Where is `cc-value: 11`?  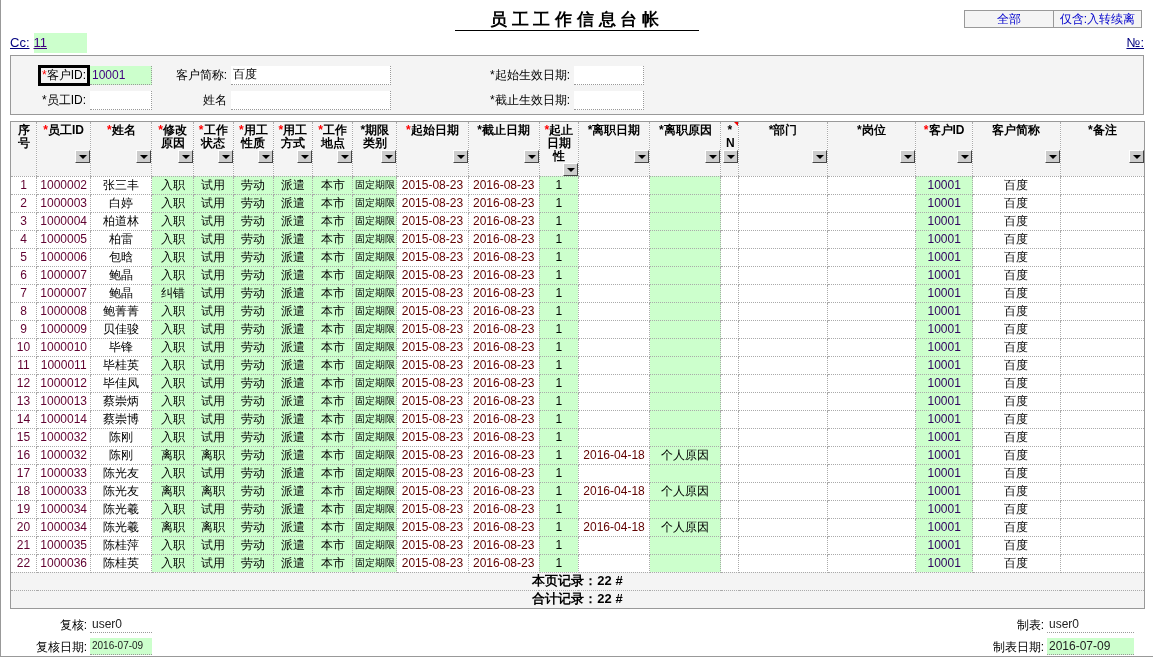 cc-value: 11 is located at coordinates (60, 43).